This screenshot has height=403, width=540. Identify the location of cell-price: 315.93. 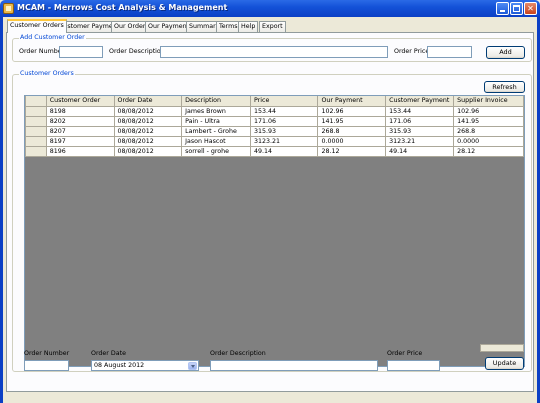
(284, 131).